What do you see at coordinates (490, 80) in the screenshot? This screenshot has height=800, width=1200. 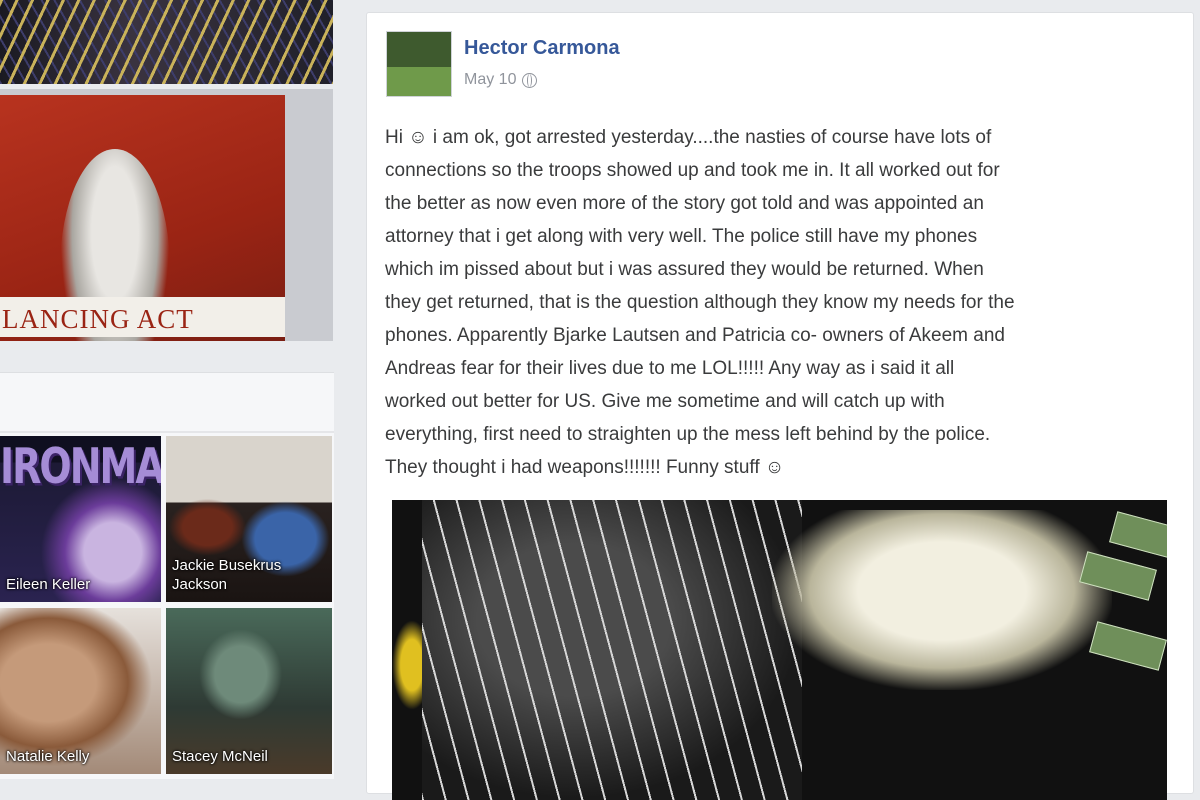 I see `post-date: May 10` at bounding box center [490, 80].